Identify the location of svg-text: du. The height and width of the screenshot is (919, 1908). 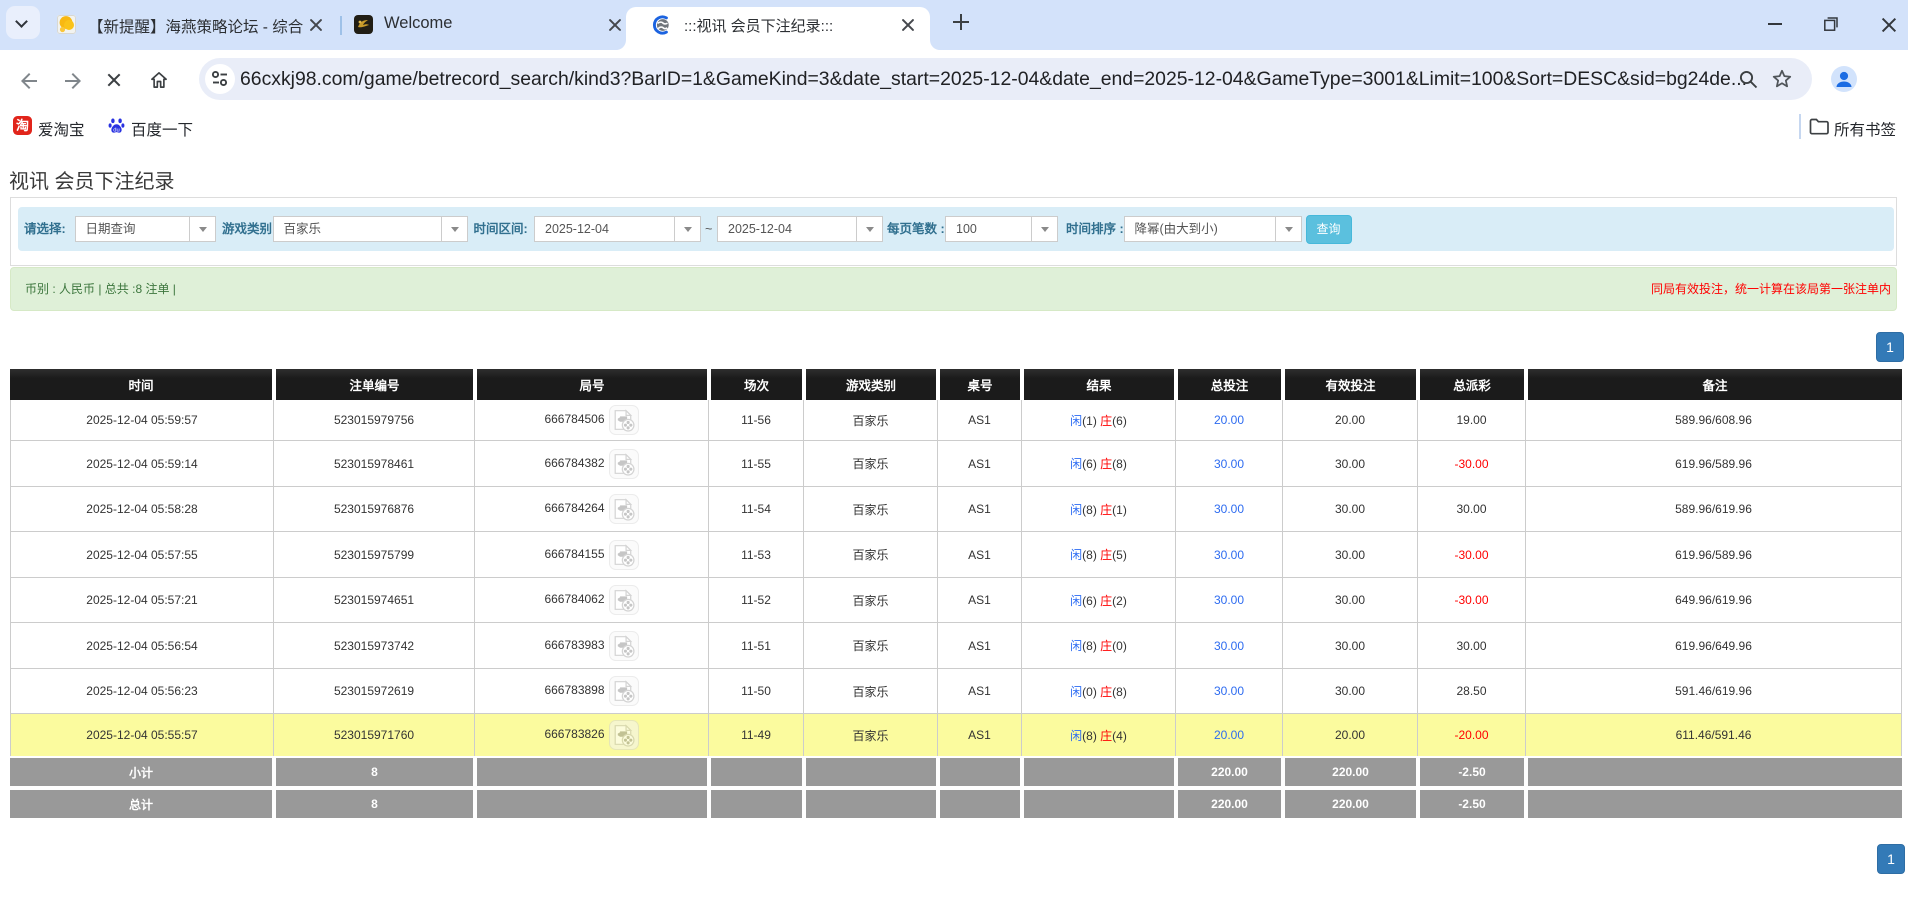
(116, 131).